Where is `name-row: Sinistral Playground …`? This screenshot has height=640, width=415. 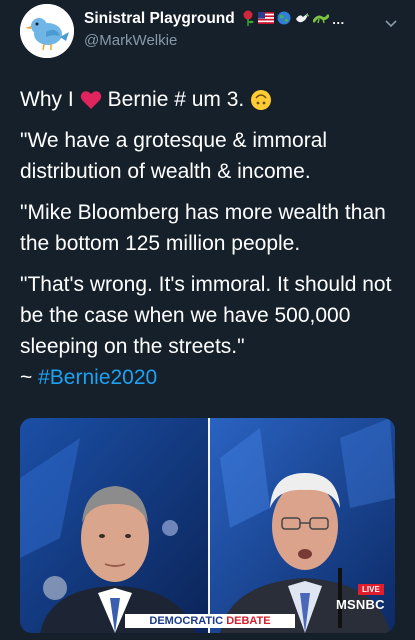 name-row: Sinistral Playground … is located at coordinates (214, 19).